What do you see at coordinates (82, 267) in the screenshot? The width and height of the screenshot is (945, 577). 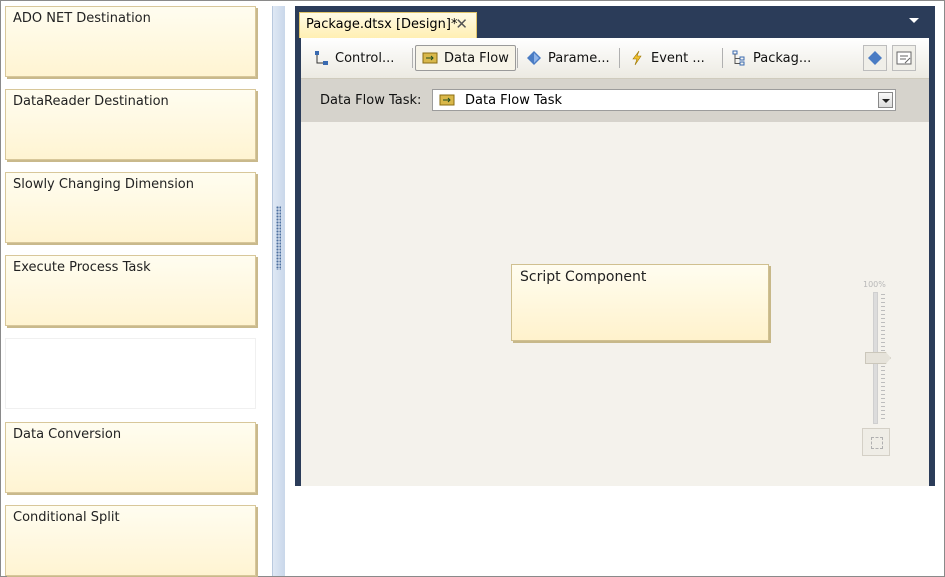 I see `choice-label: Execute Process Task` at bounding box center [82, 267].